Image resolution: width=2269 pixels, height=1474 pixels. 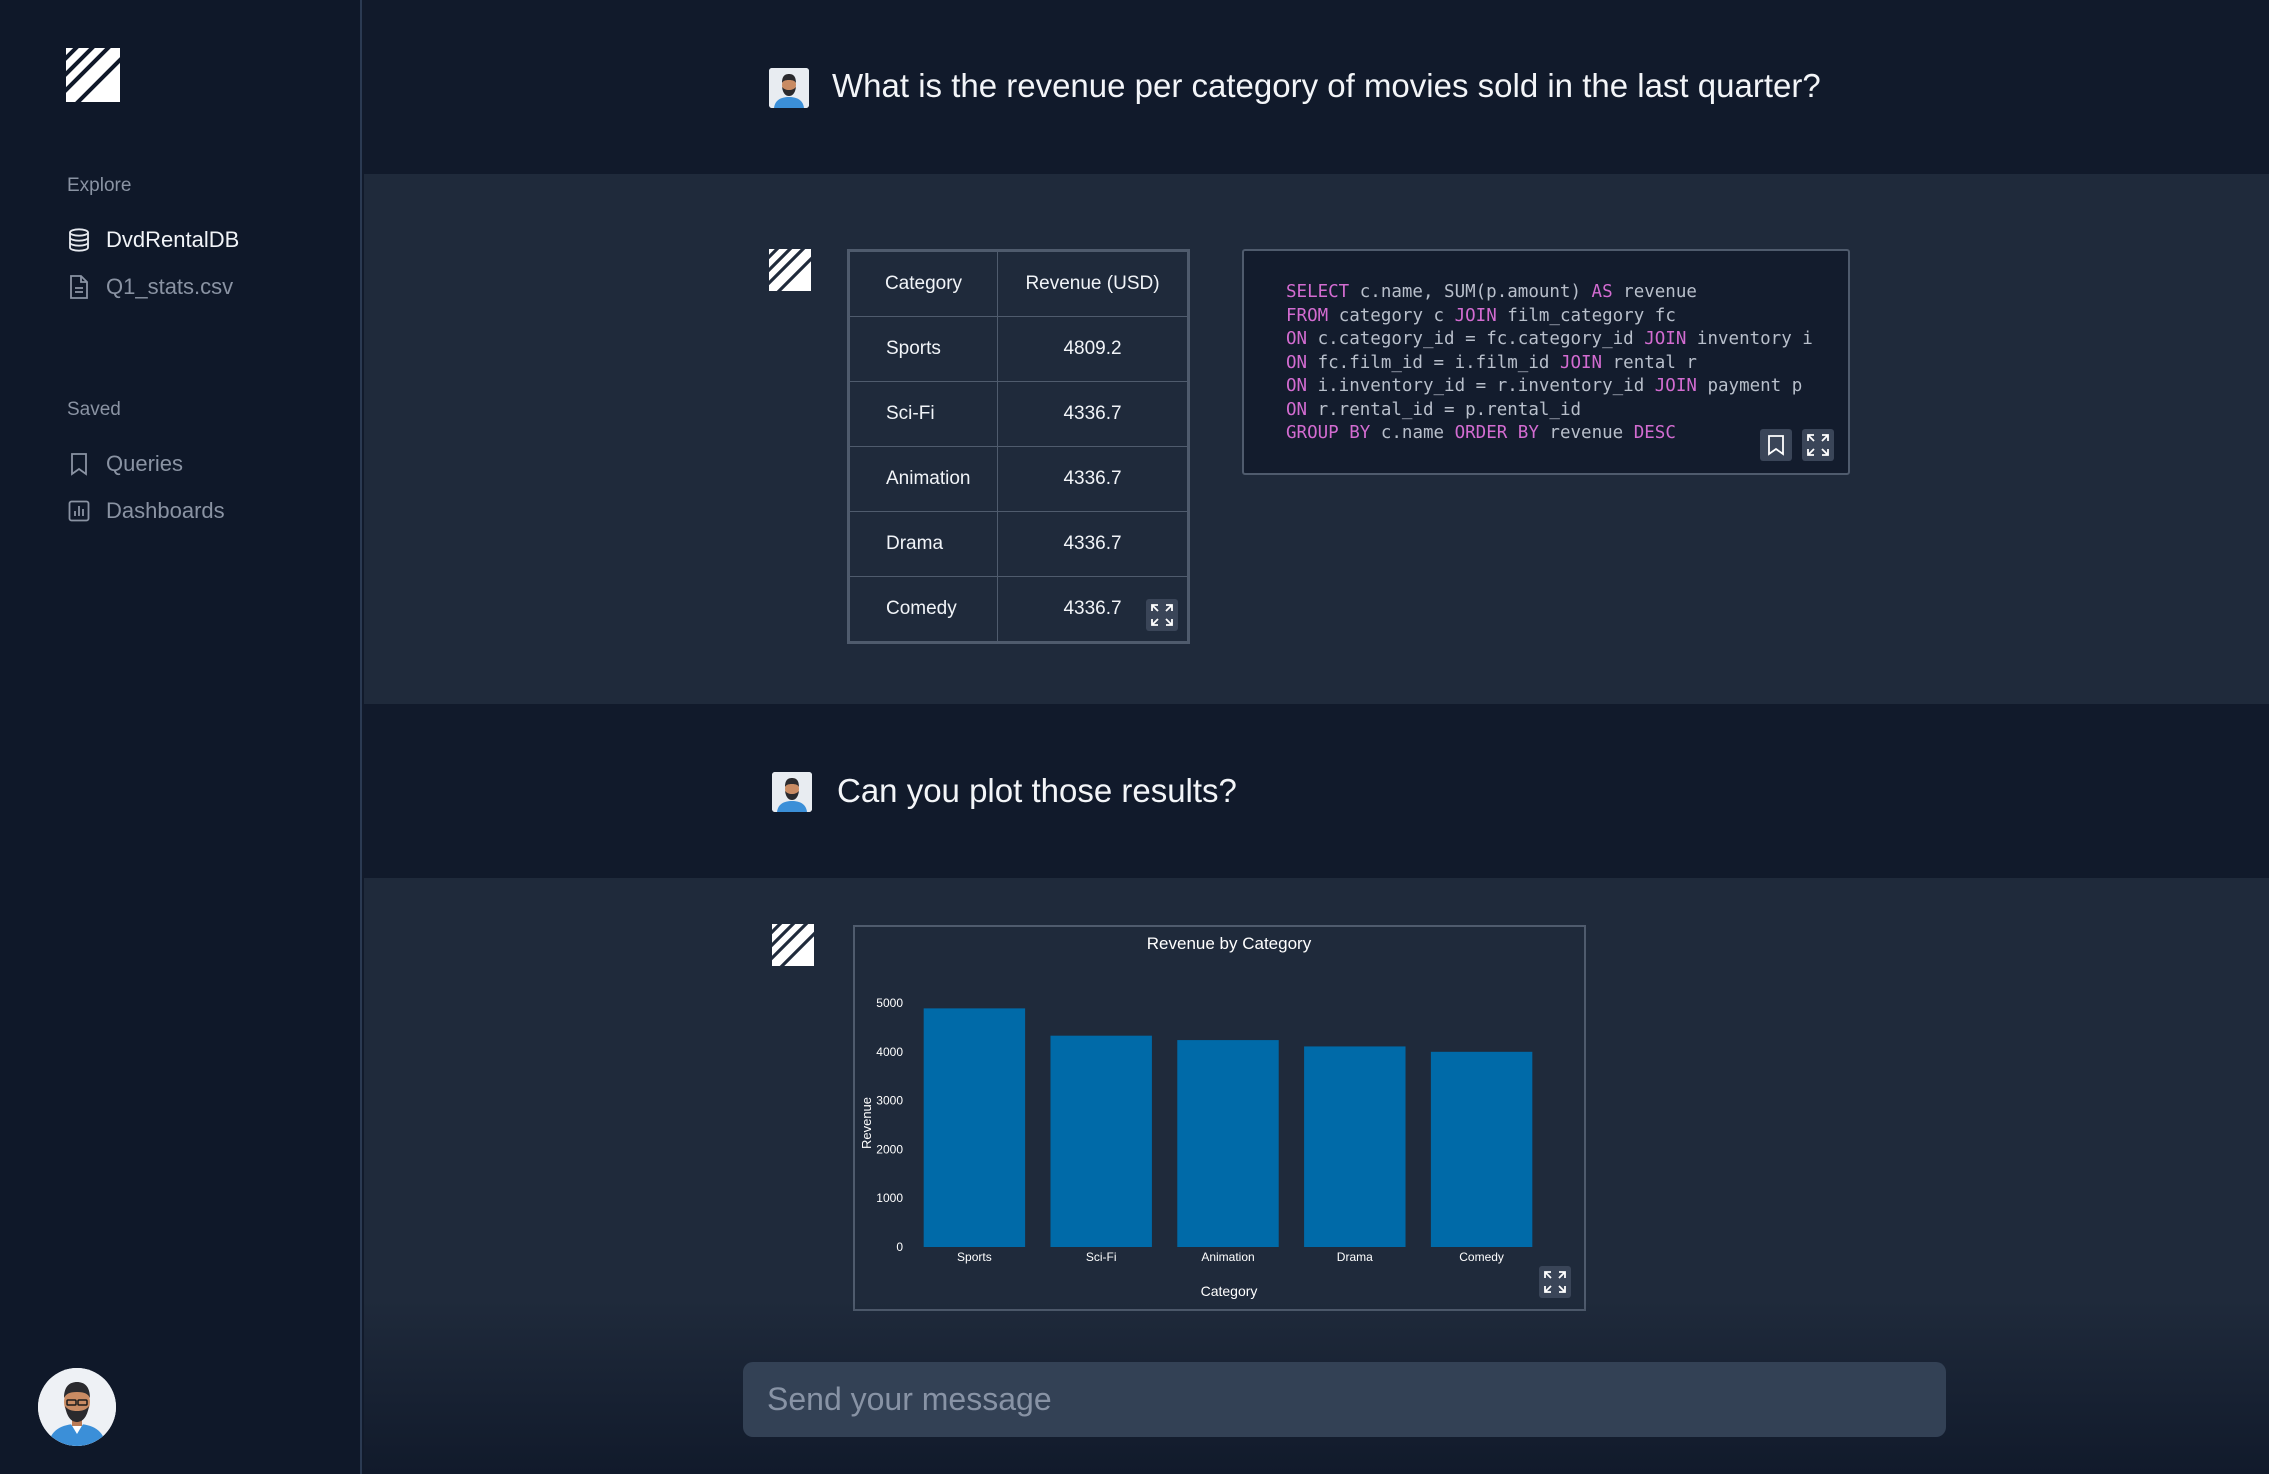 What do you see at coordinates (889, 1003) in the screenshot?
I see `y-tick-label: 5000` at bounding box center [889, 1003].